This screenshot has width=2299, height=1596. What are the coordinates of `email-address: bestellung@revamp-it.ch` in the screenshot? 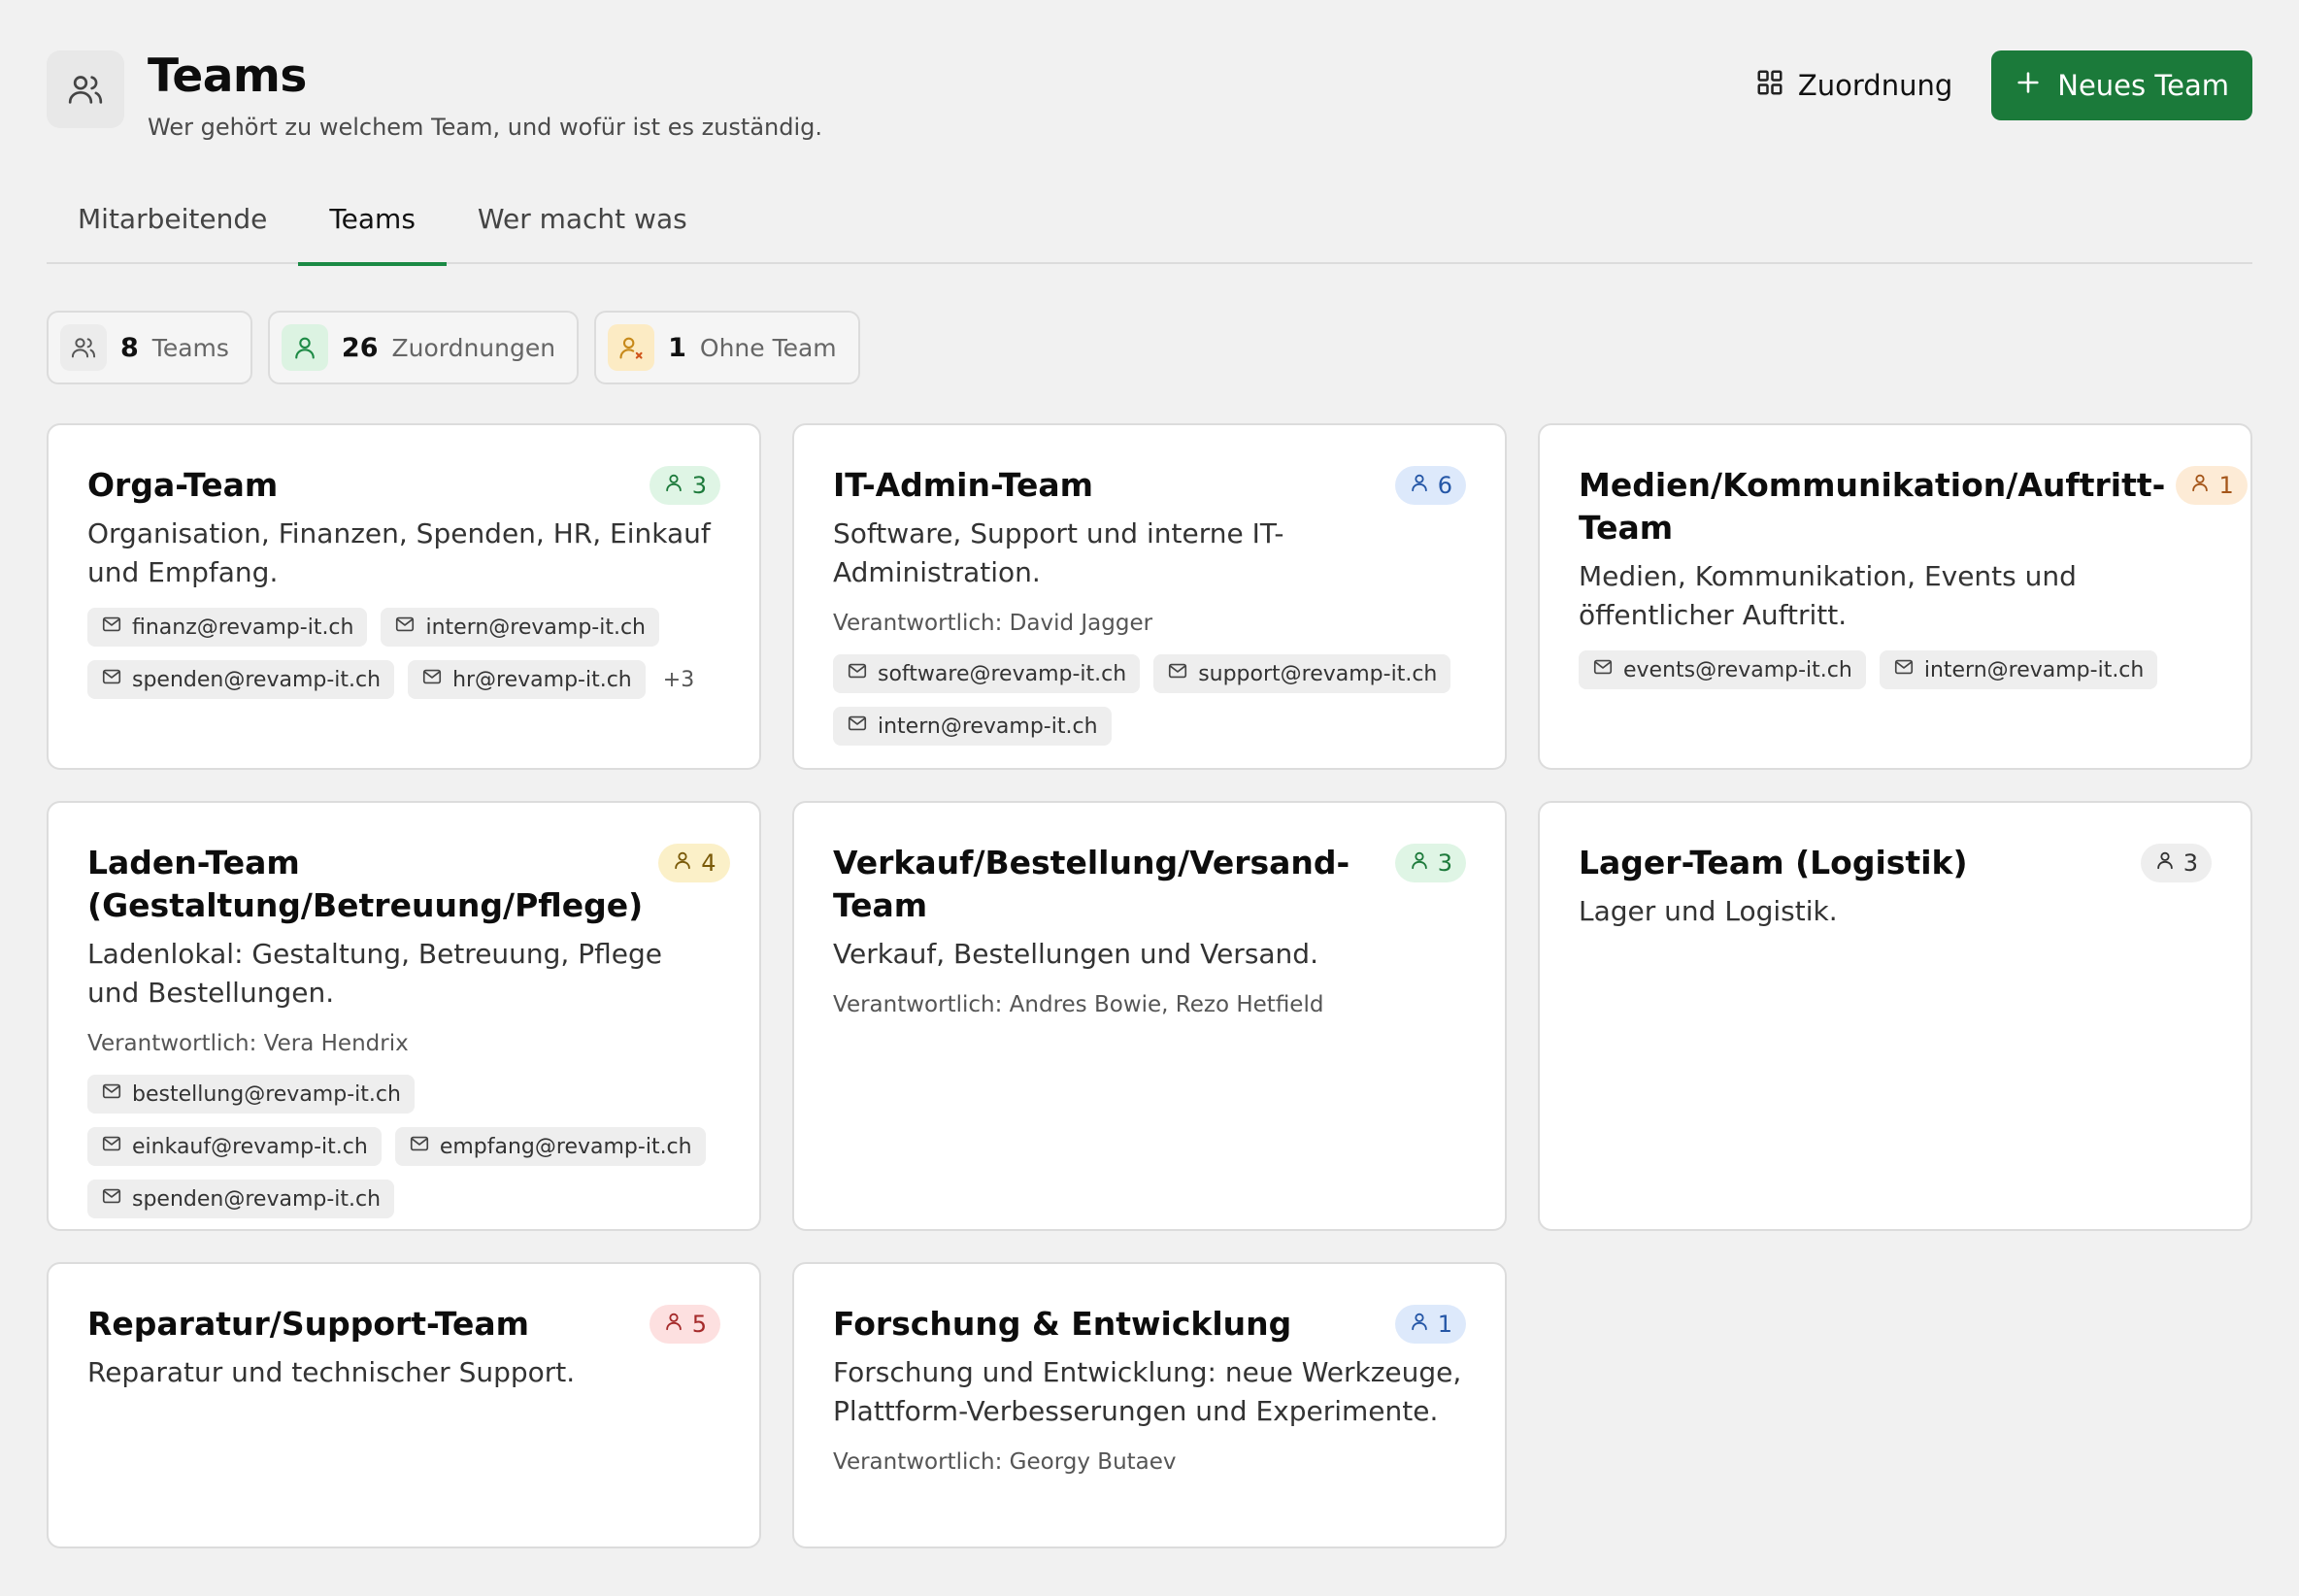 It's located at (266, 1094).